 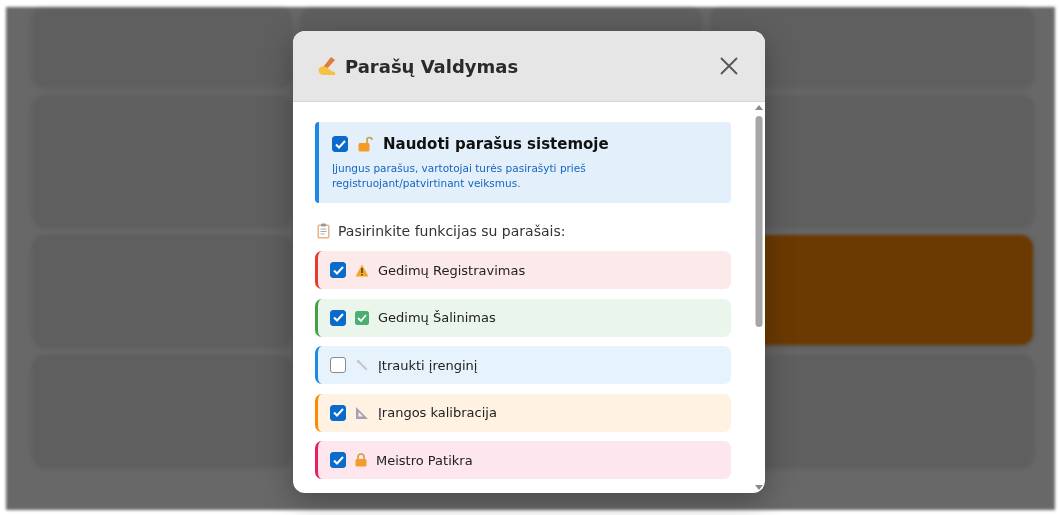 I want to click on check-mark-icon, so click(x=362, y=317).